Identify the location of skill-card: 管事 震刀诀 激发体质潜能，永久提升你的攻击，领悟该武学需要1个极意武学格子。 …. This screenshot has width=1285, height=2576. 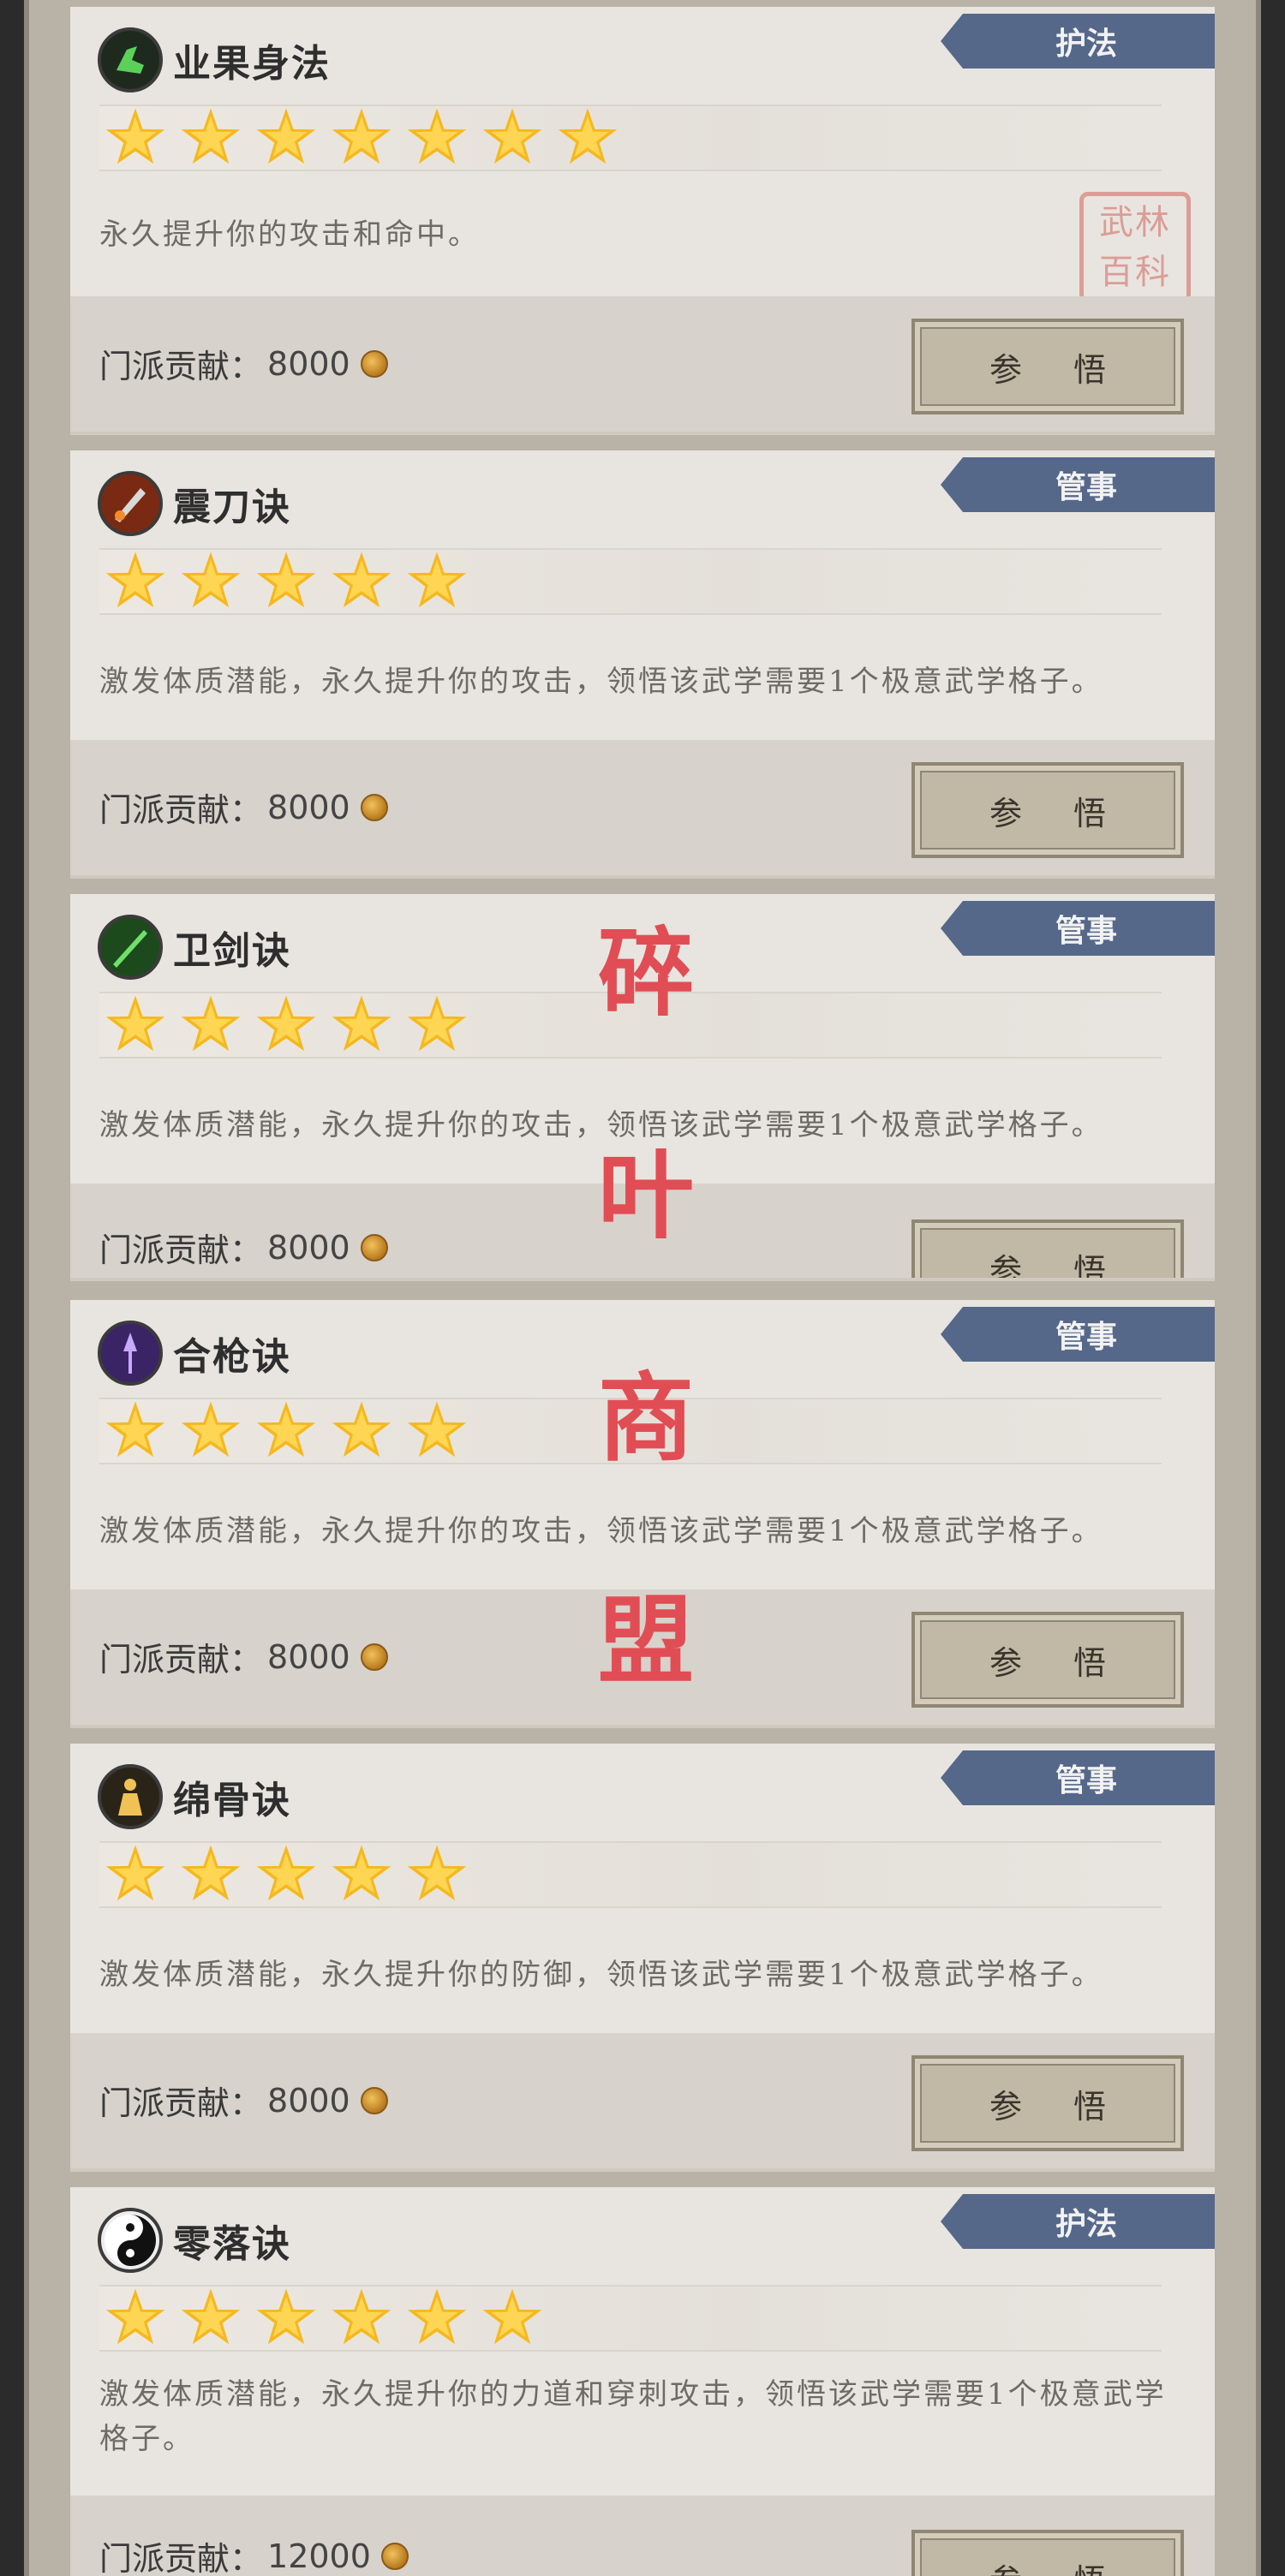
(642, 664).